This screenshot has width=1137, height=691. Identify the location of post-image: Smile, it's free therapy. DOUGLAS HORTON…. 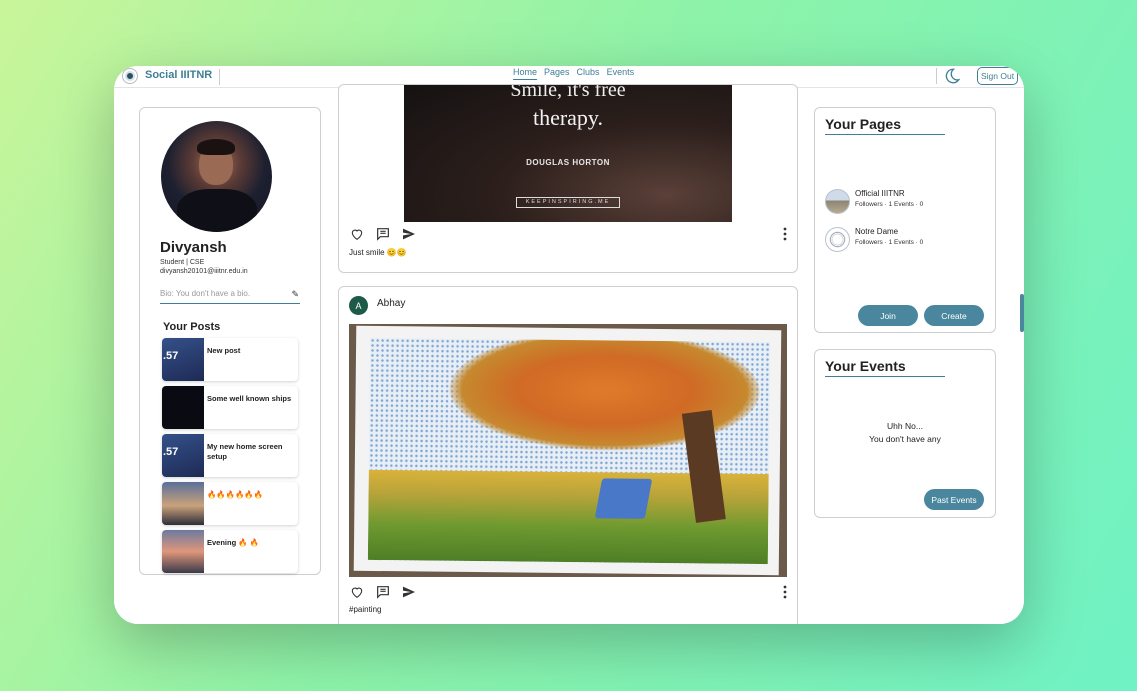
(568, 153).